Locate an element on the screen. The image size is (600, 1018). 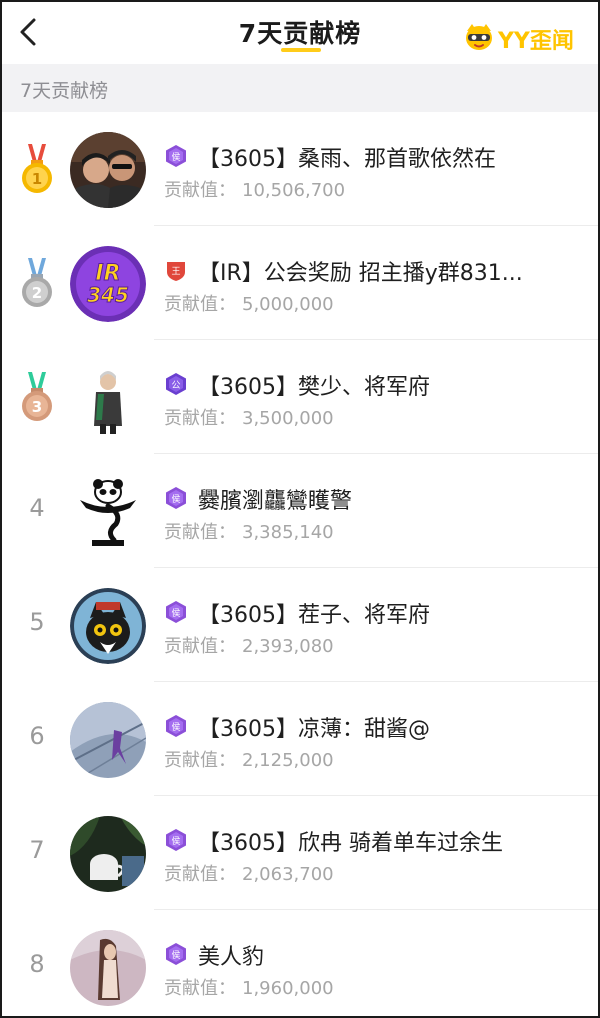
king-badge-icon: 王 is located at coordinates (176, 271).